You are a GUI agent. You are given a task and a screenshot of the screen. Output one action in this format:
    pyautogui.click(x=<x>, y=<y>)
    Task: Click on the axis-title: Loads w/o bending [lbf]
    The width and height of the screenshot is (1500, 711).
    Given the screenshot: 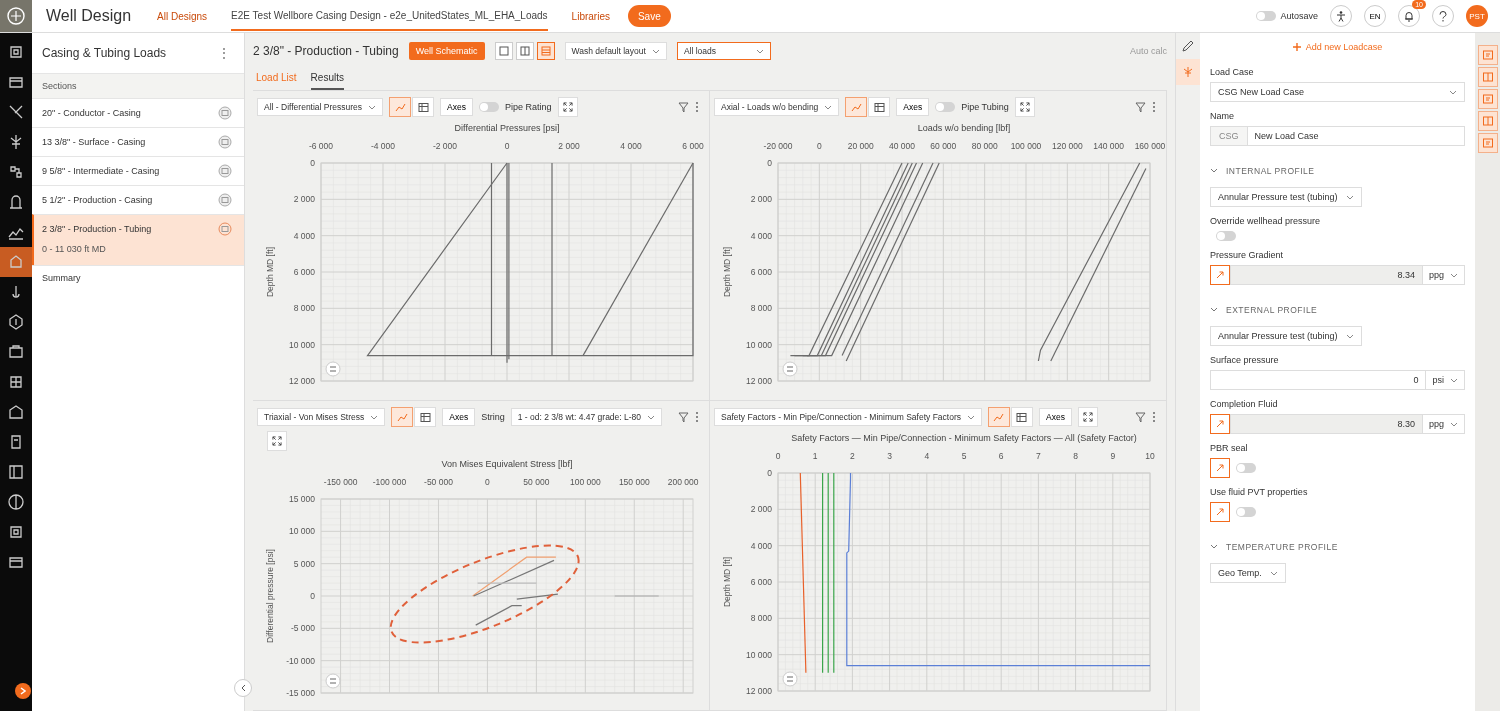 What is the action you would take?
    pyautogui.click(x=964, y=128)
    